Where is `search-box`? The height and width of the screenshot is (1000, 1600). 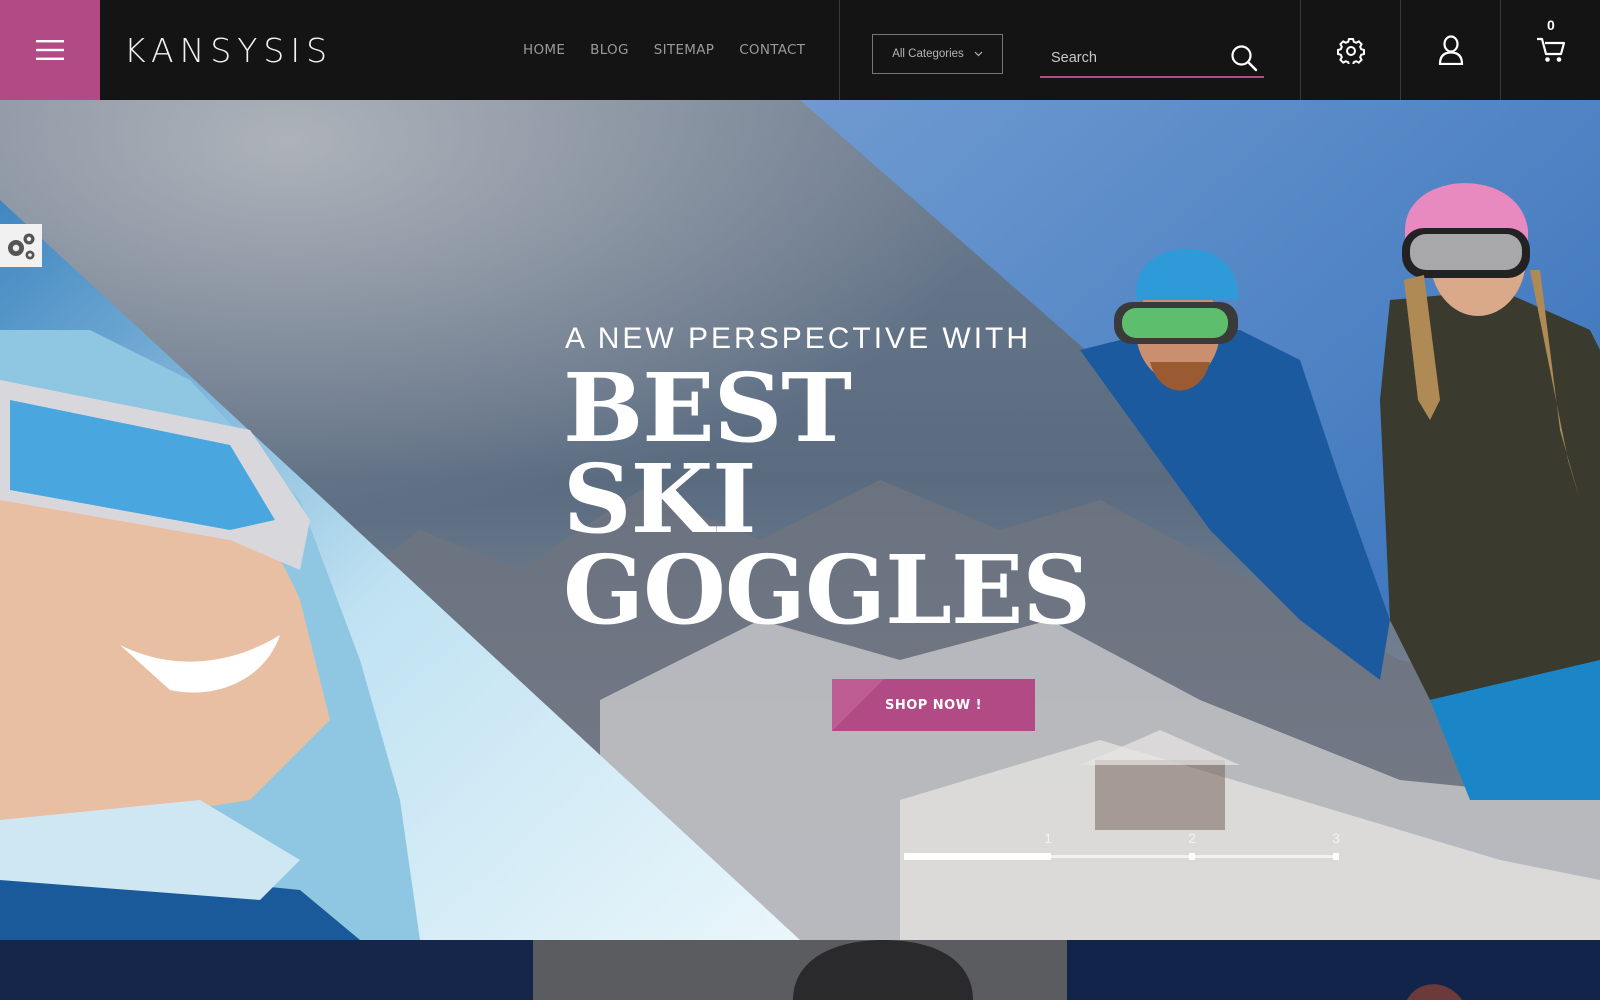
search-box is located at coordinates (1152, 59).